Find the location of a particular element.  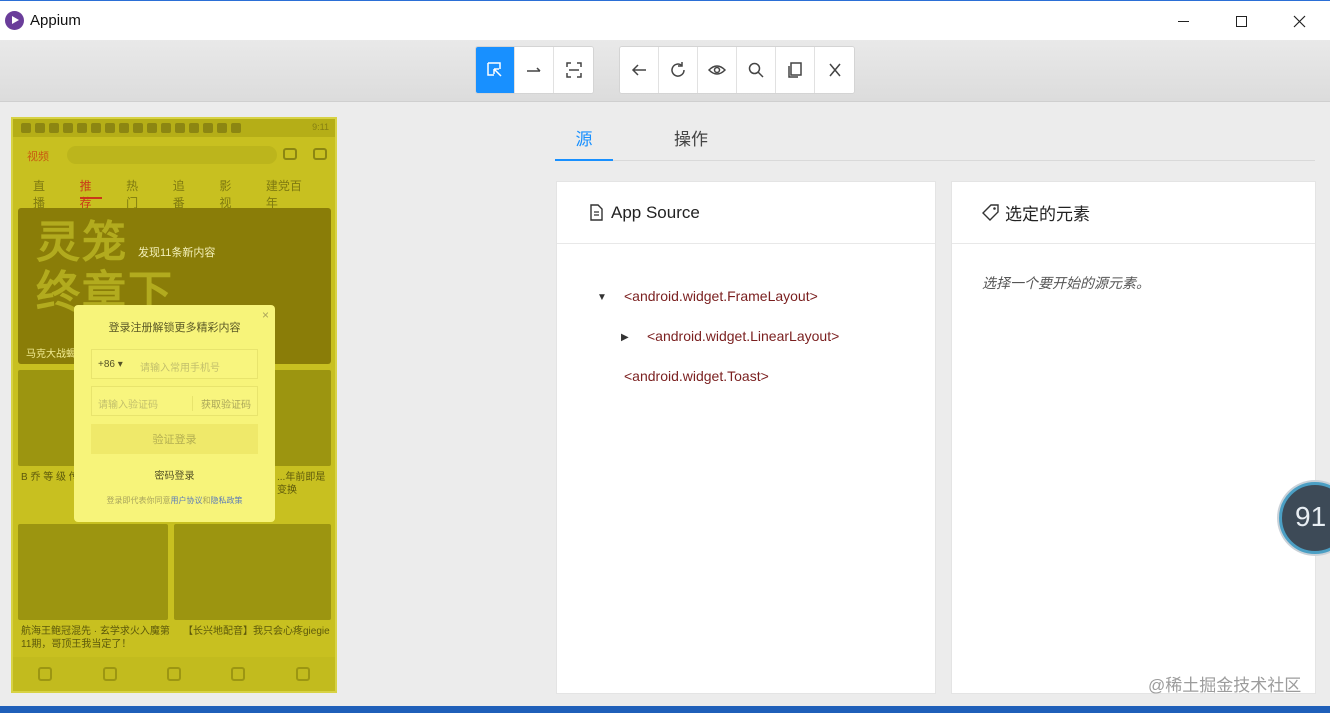

close-window-button is located at coordinates (1299, 21).